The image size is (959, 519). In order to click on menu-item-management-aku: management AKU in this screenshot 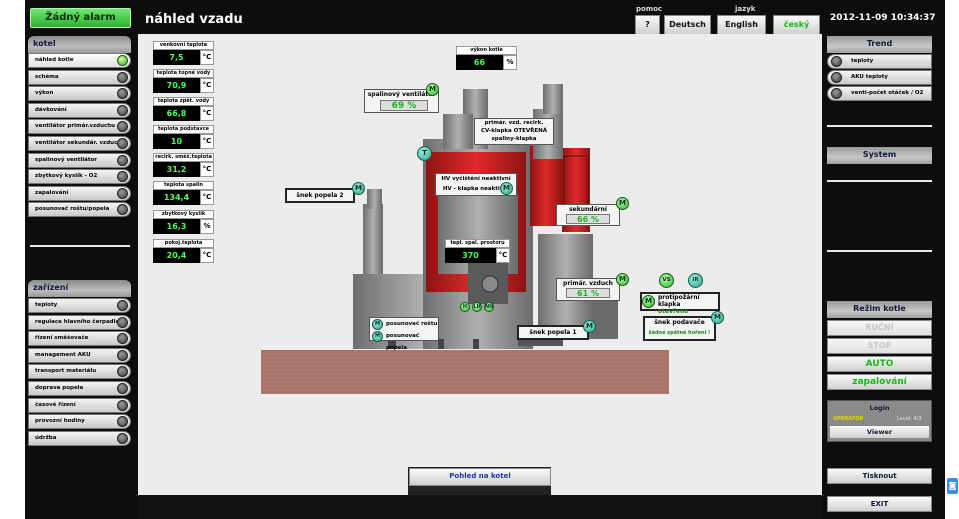, I will do `click(79, 355)`.